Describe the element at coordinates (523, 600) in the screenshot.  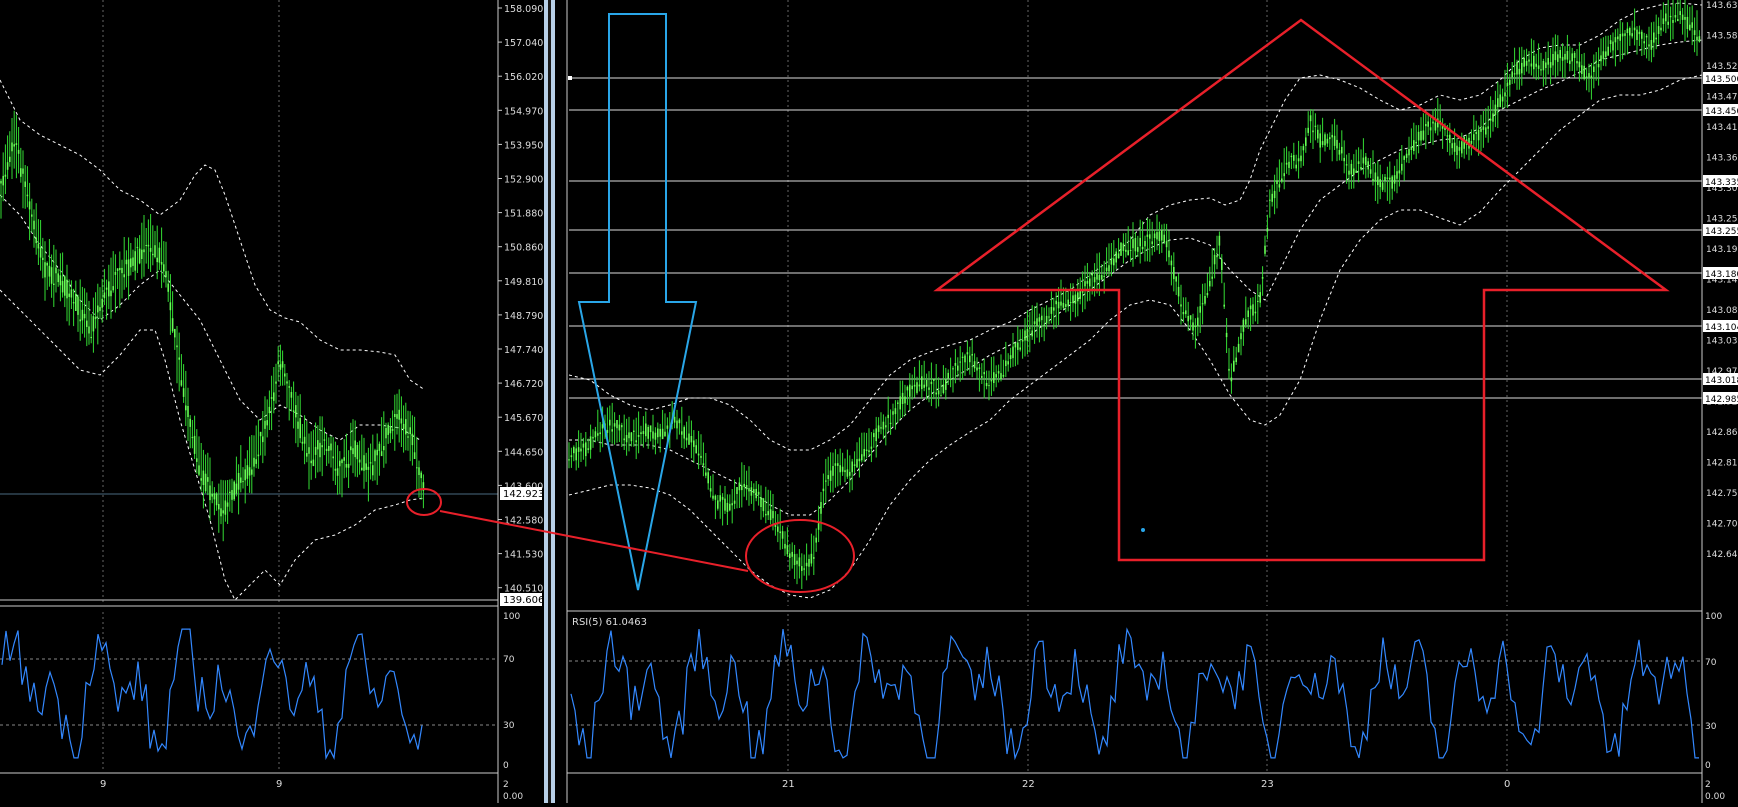
I see `left-low-price: 139.606` at that location.